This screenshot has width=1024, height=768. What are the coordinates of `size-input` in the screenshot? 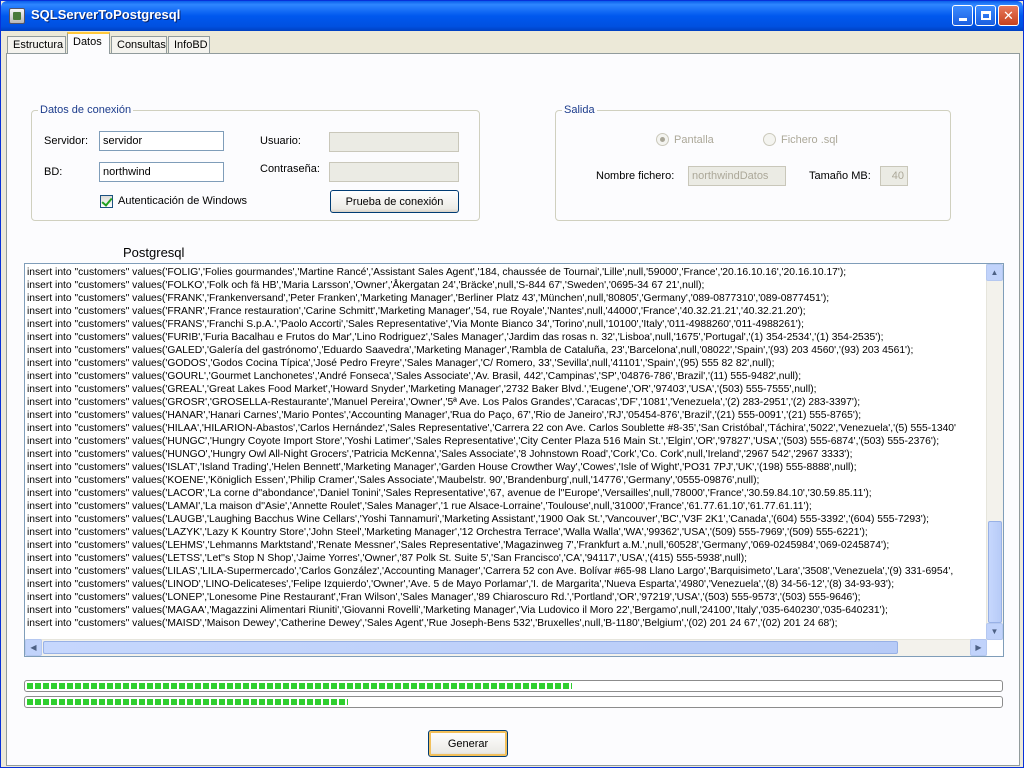 It's located at (894, 176).